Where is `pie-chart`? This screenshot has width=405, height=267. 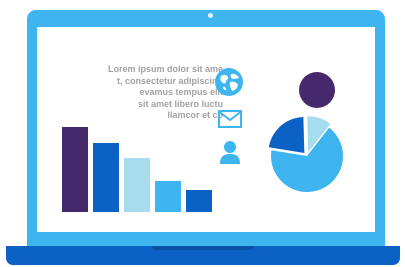 pie-chart is located at coordinates (305, 154).